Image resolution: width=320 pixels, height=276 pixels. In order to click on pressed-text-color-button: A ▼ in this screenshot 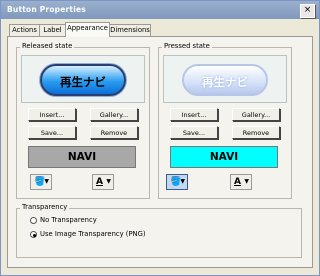, I will do `click(241, 182)`.